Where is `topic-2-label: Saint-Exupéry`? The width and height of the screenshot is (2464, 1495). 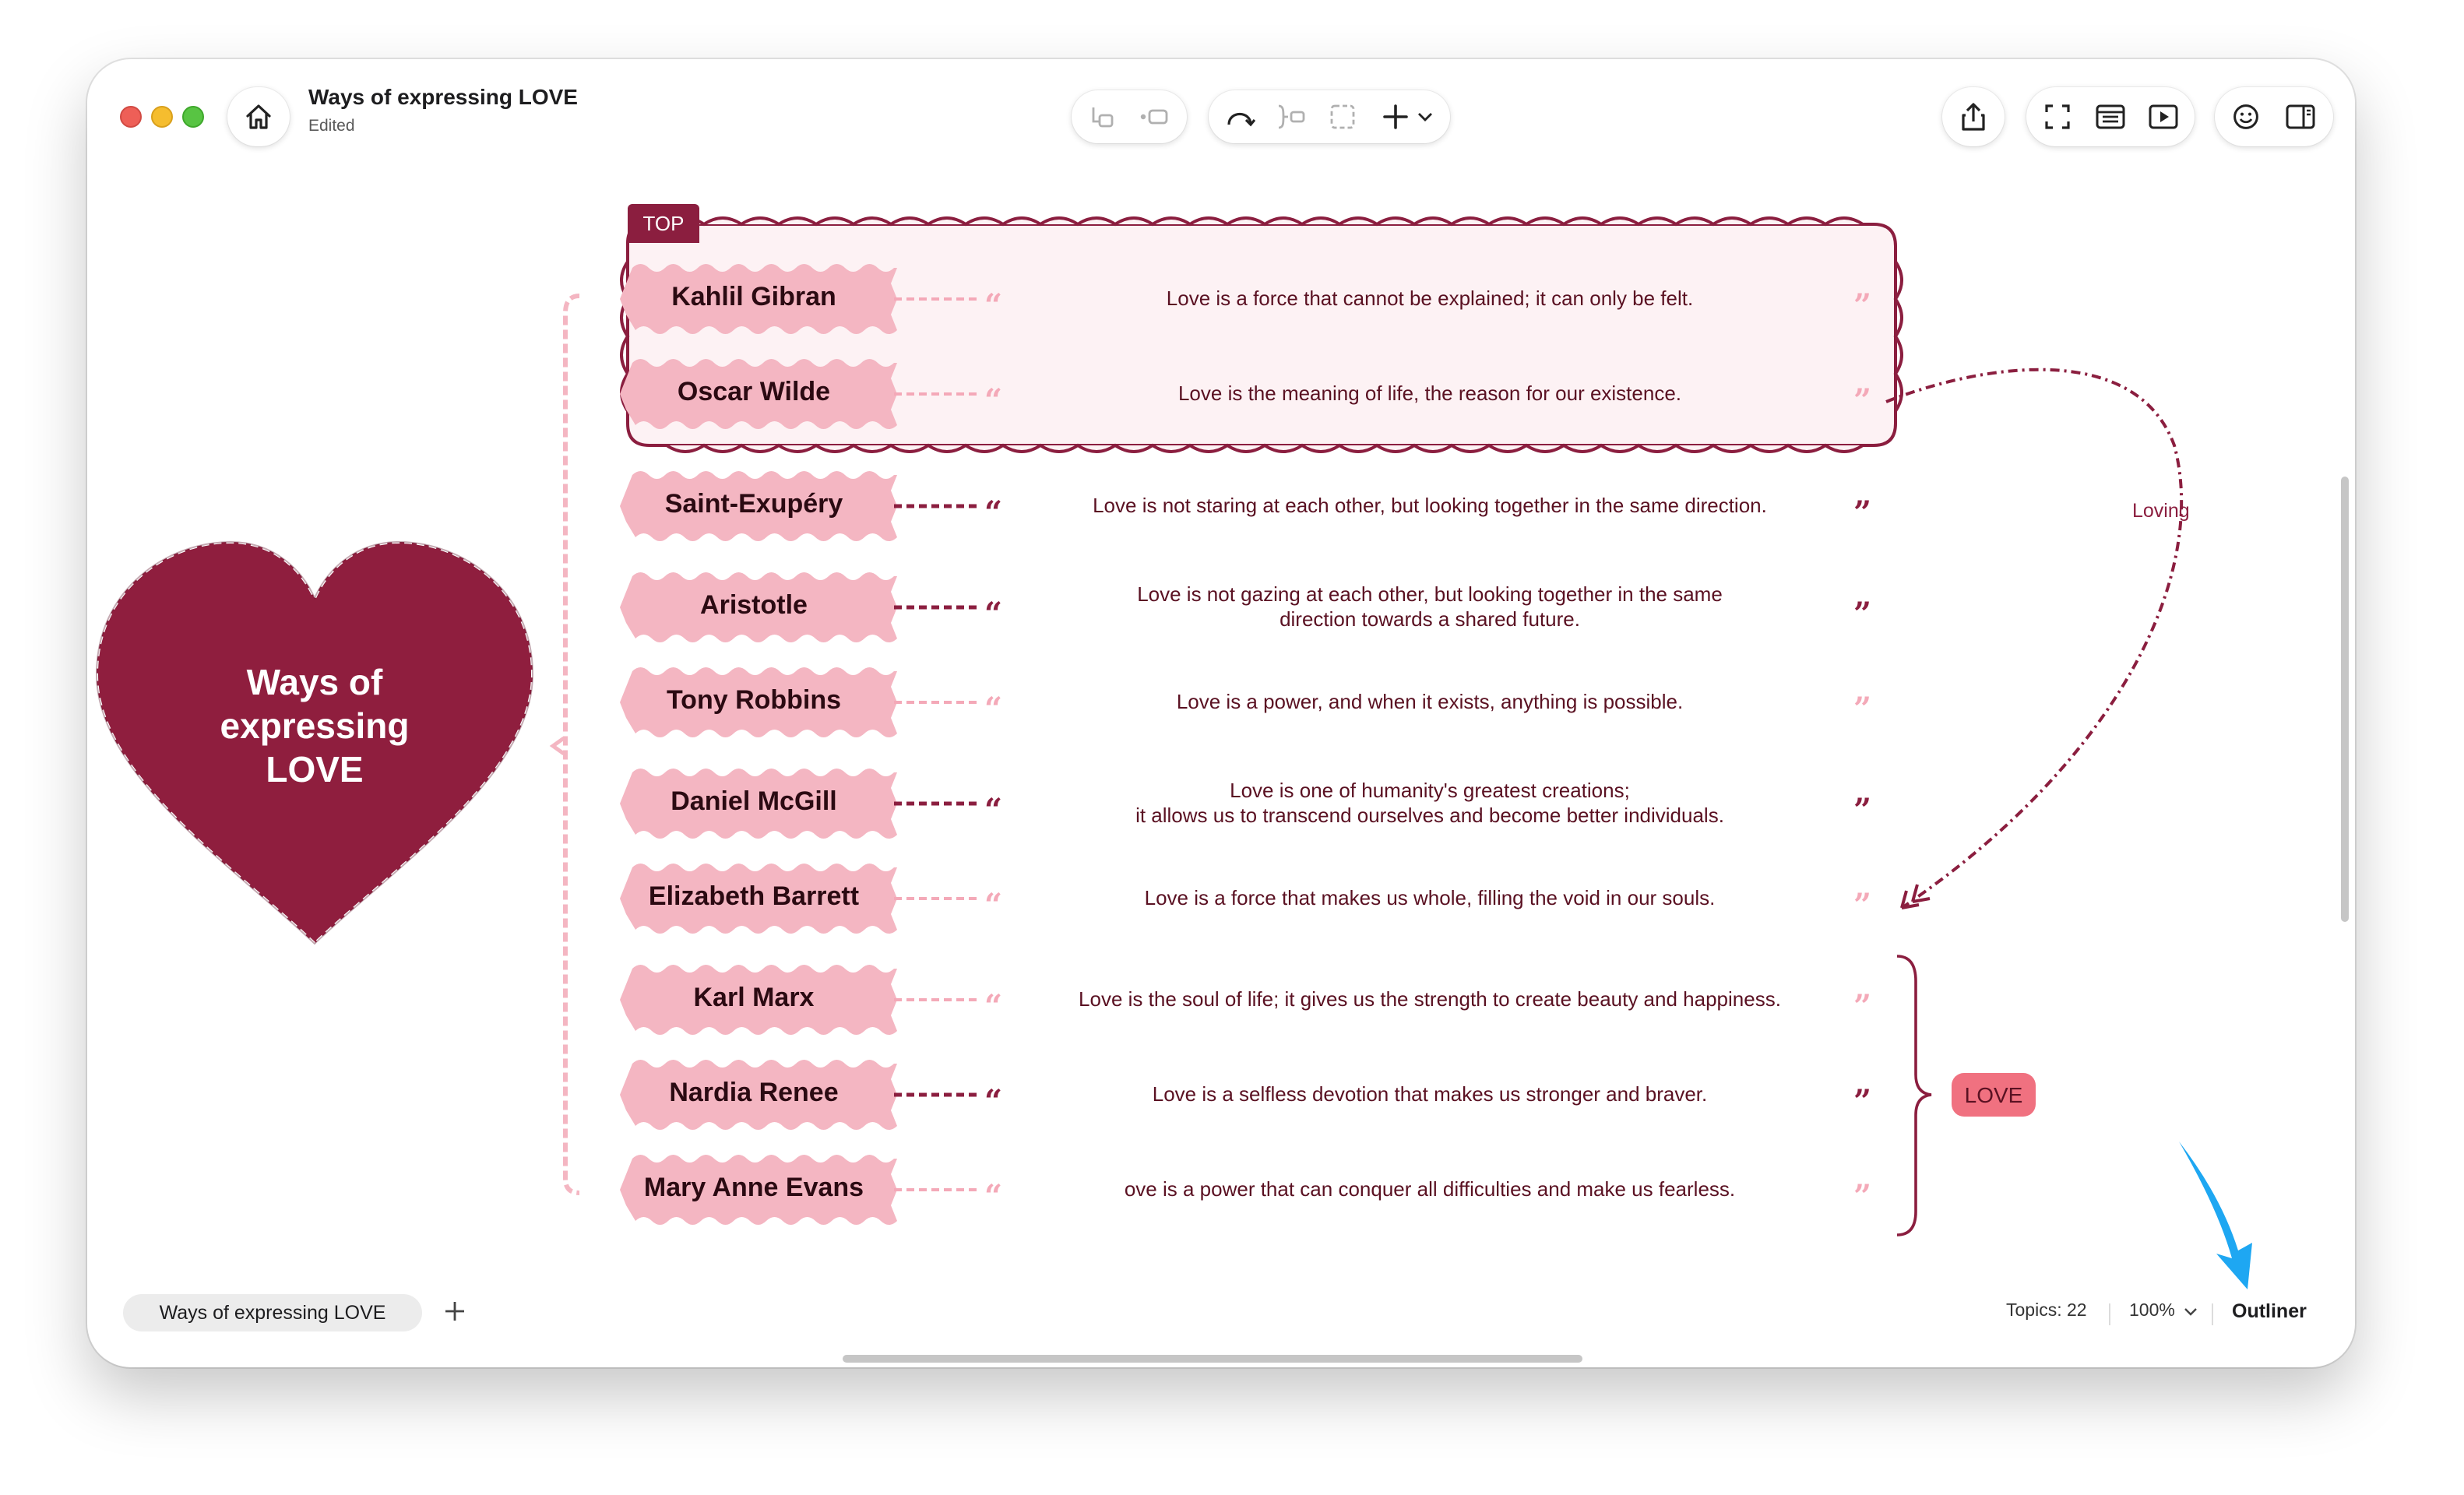
topic-2-label: Saint-Exupéry is located at coordinates (754, 505).